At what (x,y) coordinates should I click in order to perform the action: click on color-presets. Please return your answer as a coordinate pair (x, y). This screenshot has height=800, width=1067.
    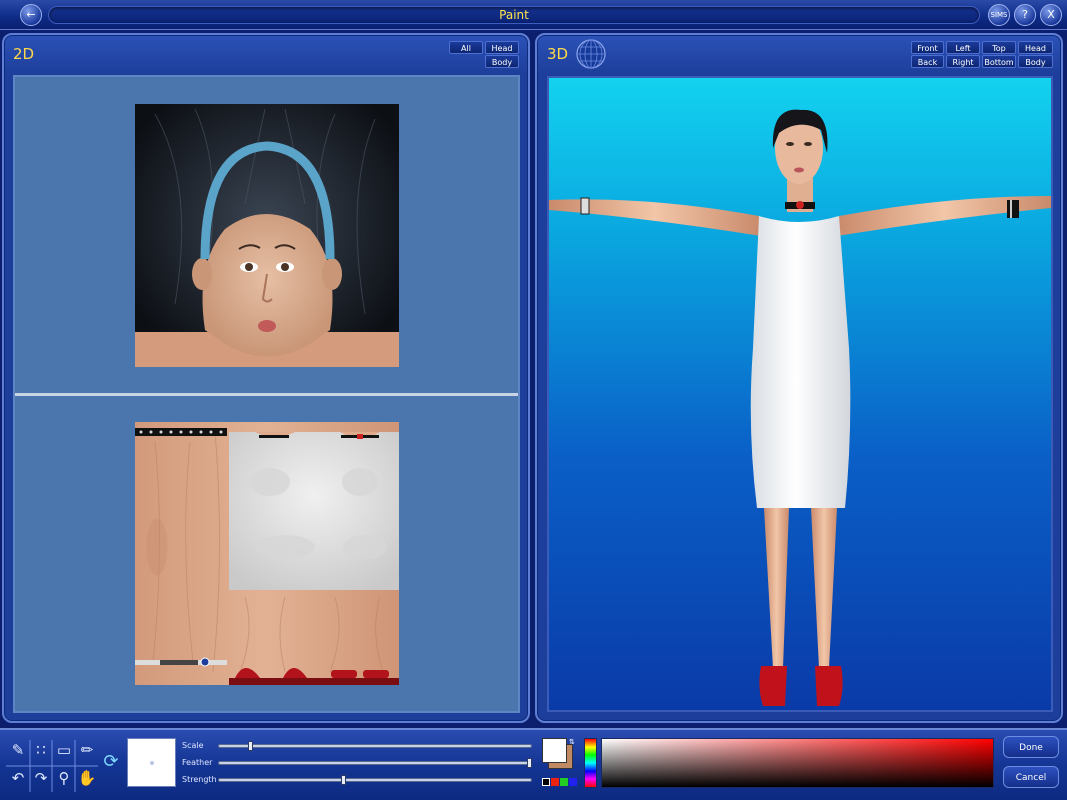
    Looking at the image, I should click on (559, 782).